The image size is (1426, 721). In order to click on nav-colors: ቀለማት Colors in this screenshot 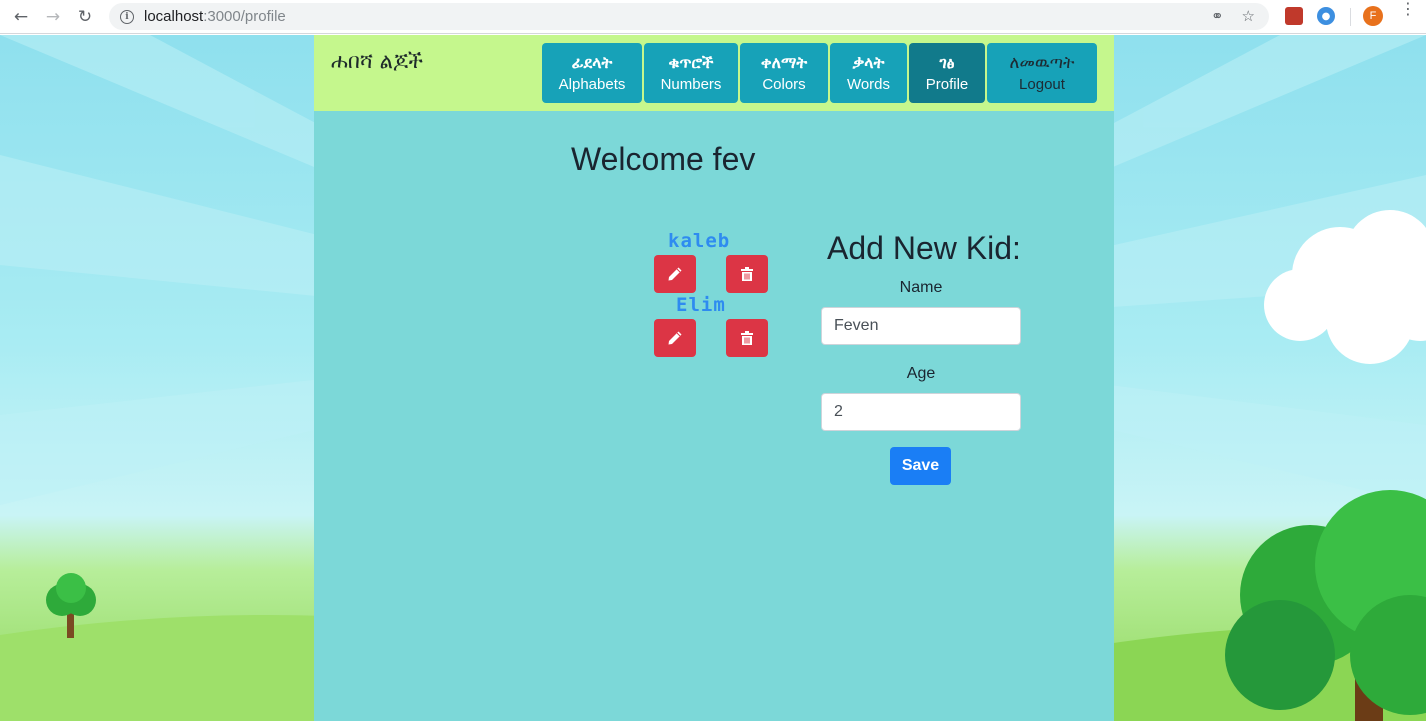, I will do `click(784, 73)`.